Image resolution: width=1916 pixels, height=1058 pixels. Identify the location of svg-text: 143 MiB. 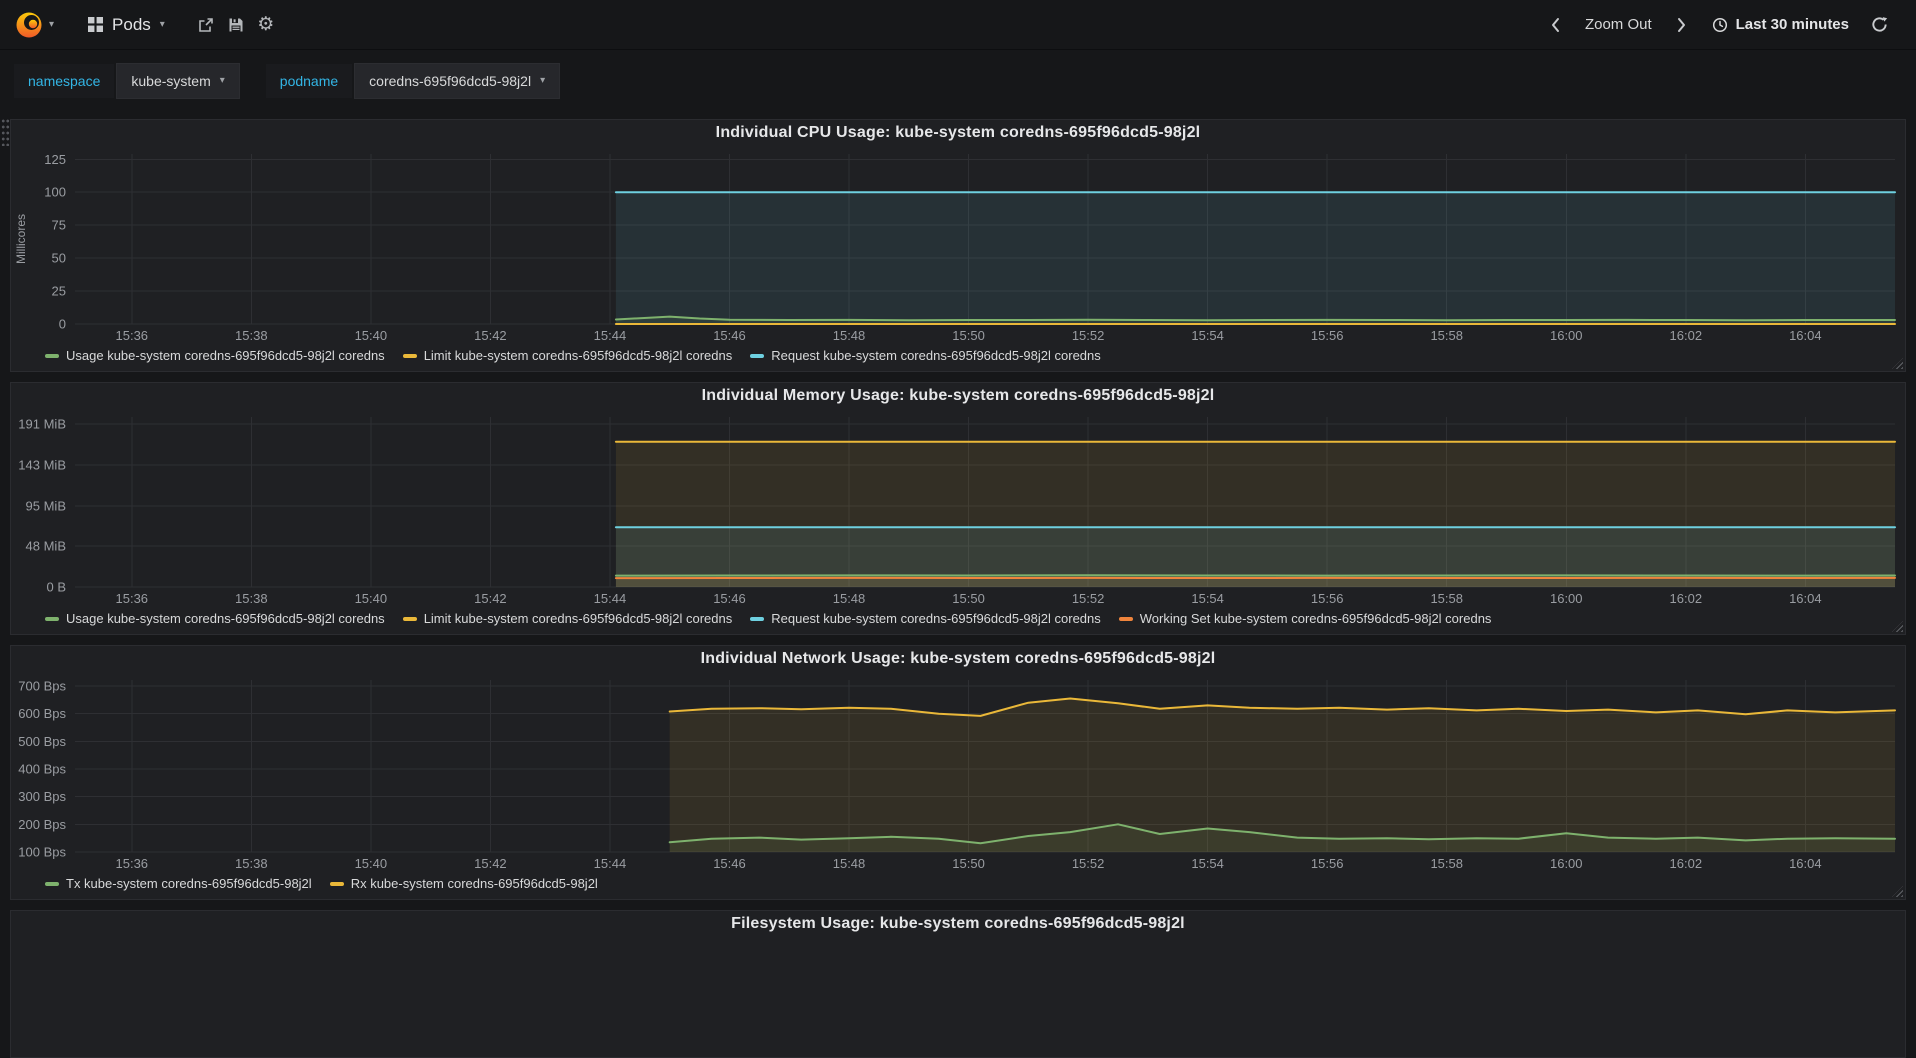
(42, 464).